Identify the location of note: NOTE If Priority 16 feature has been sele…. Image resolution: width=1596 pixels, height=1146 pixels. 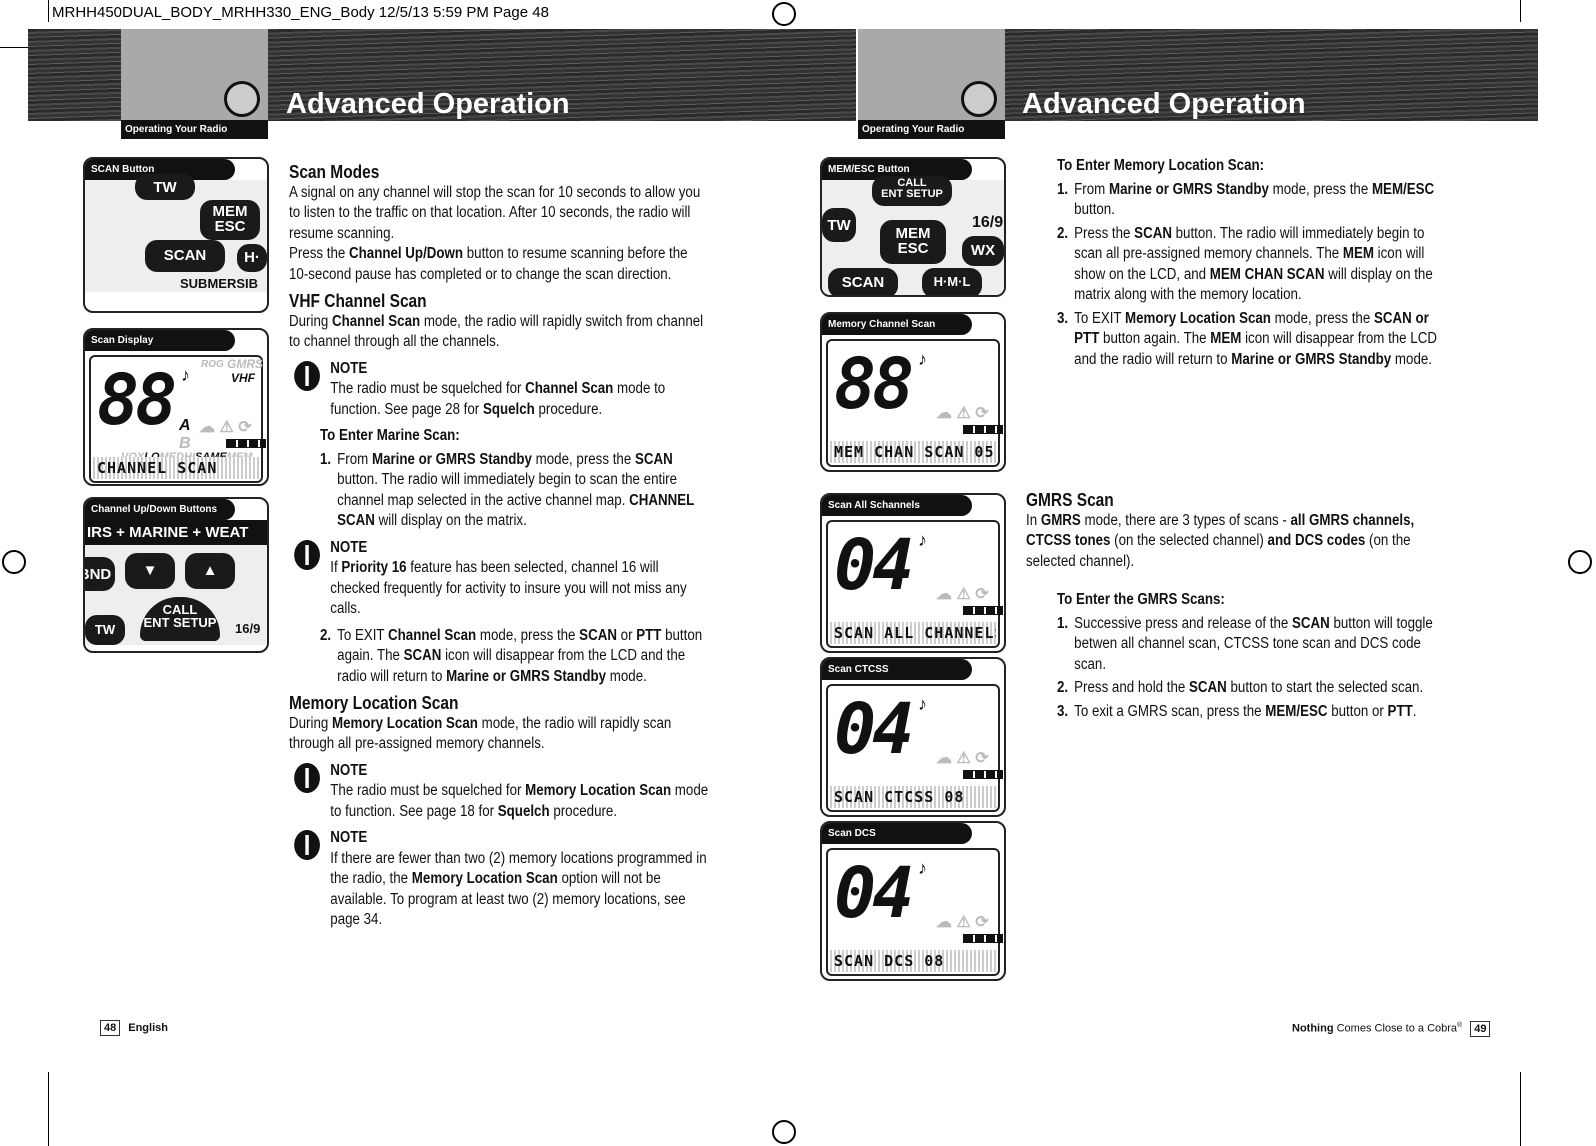
(499, 579).